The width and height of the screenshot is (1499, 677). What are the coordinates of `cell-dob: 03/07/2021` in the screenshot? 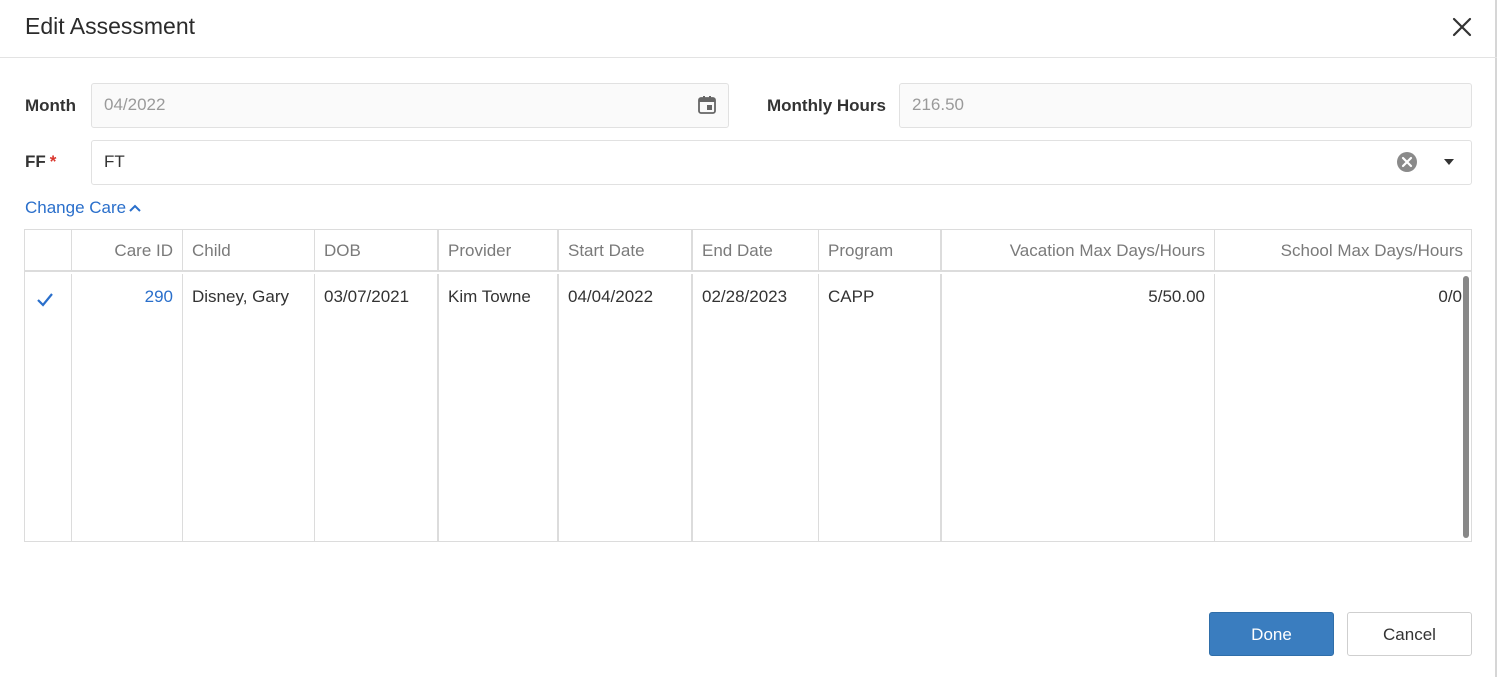 It's located at (375, 407).